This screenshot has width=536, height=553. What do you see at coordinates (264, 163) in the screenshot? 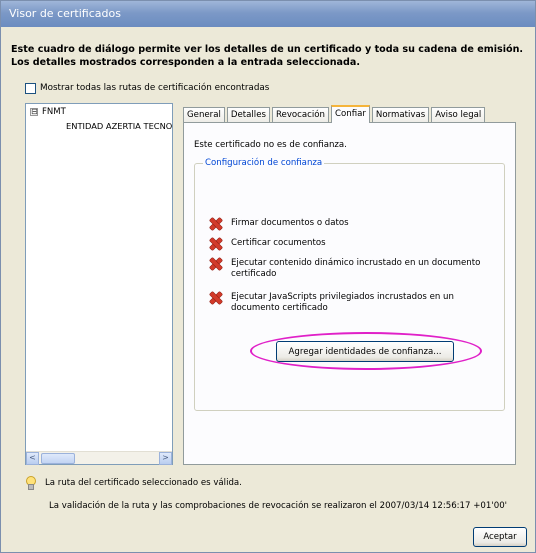
I see `trust-settings-group-label: Configuración de confianza` at bounding box center [264, 163].